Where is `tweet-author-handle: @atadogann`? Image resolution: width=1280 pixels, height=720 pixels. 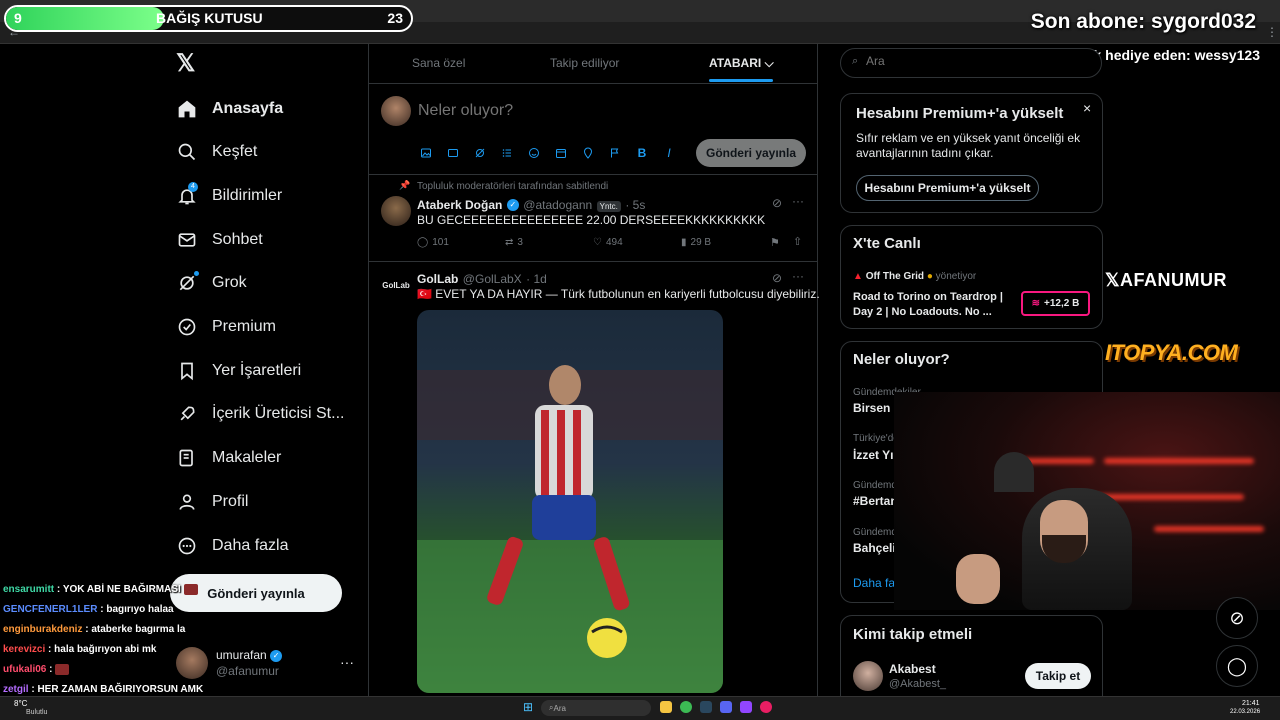
tweet-author-handle: @atadogann is located at coordinates (557, 205).